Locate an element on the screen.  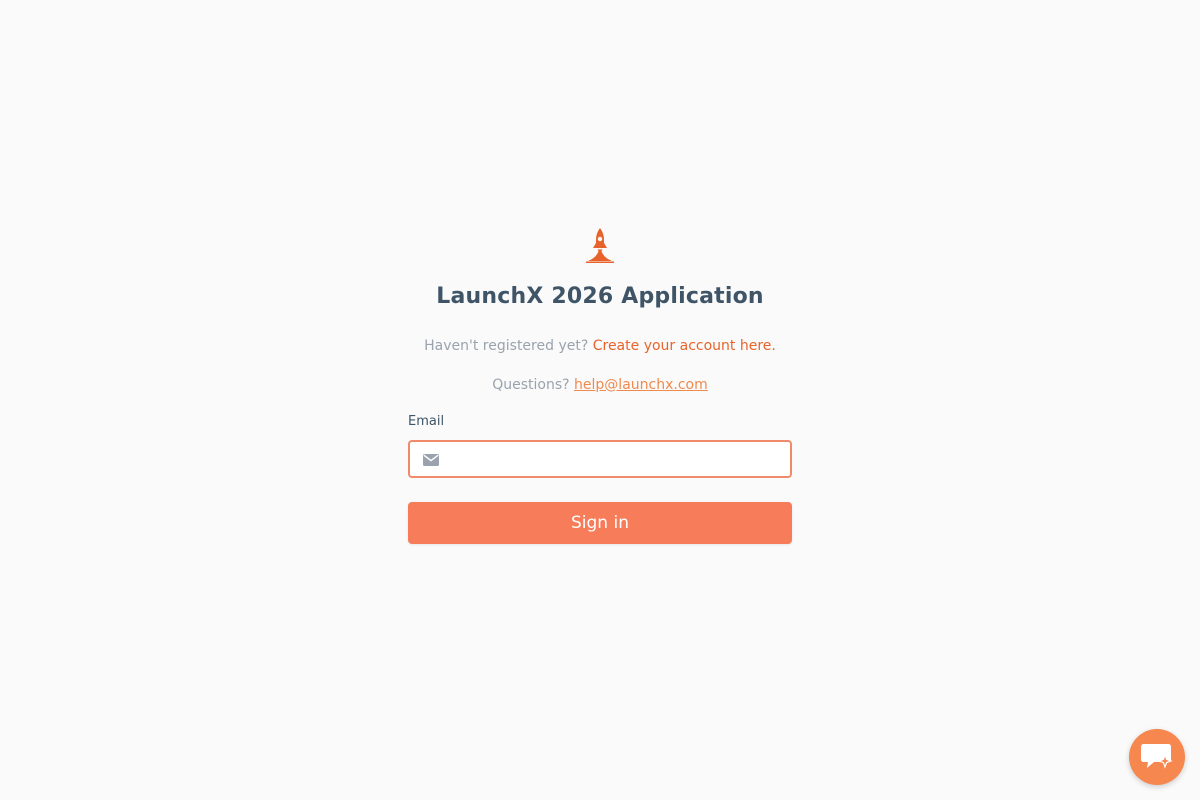
mail-icon is located at coordinates (431, 459).